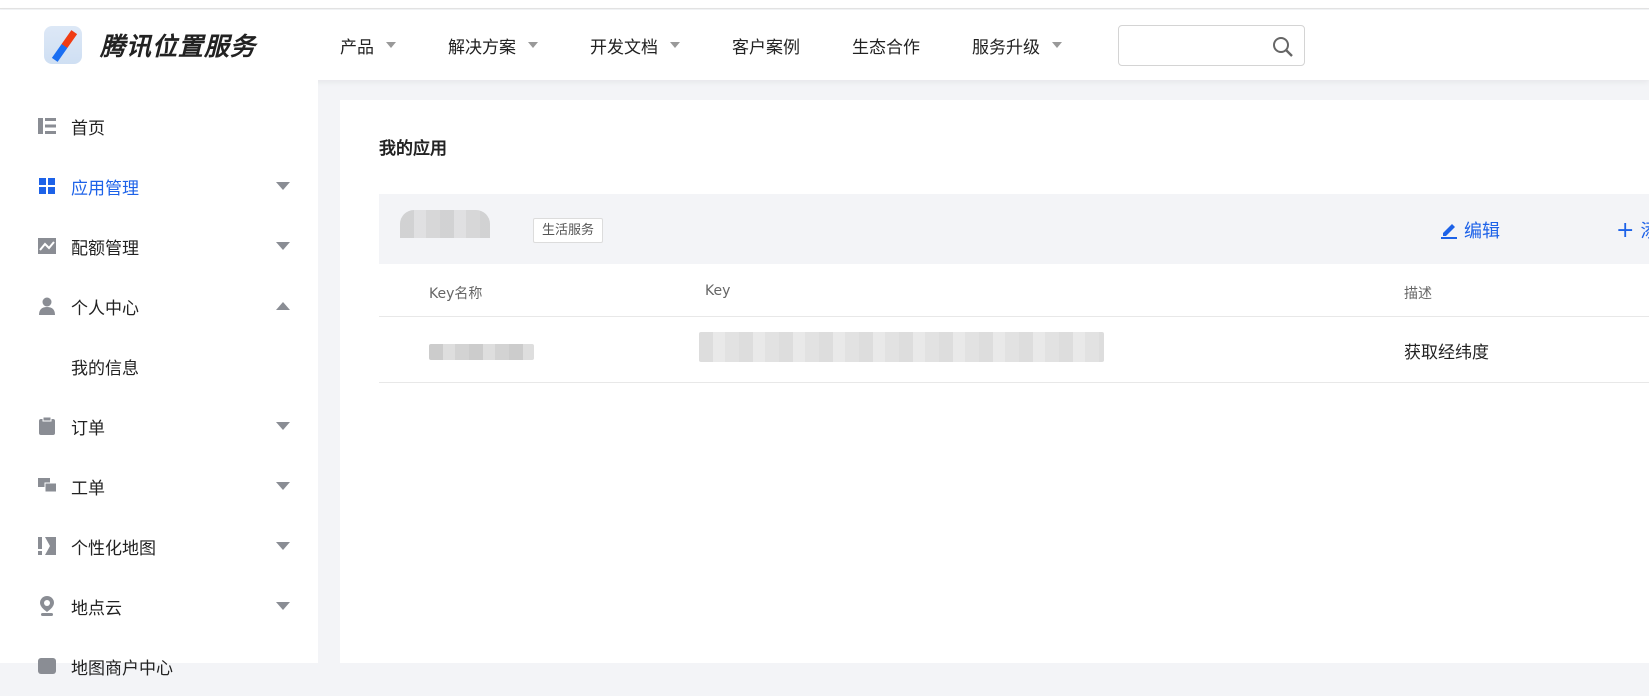  What do you see at coordinates (1418, 294) in the screenshot?
I see `col-description: 描述` at bounding box center [1418, 294].